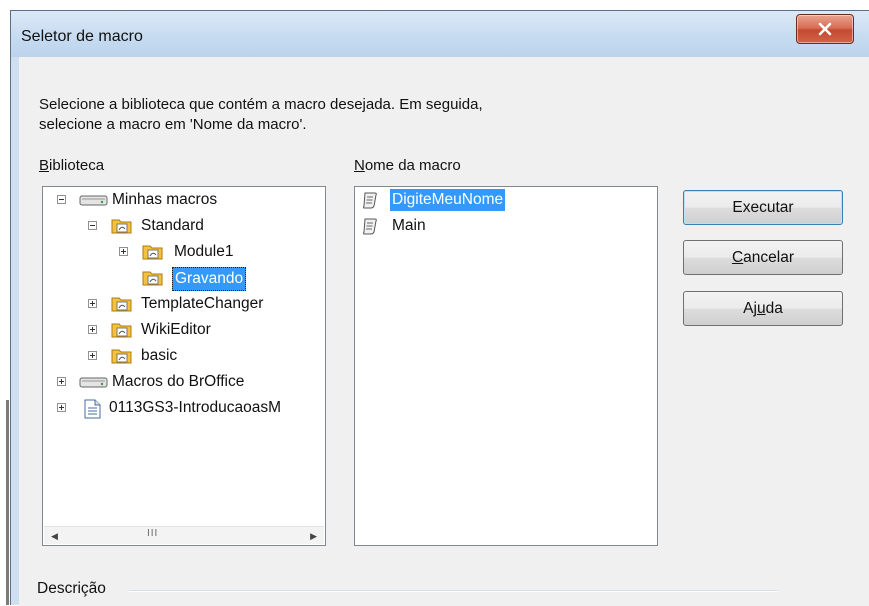  Describe the element at coordinates (453, 591) in the screenshot. I see `description-separator` at that location.